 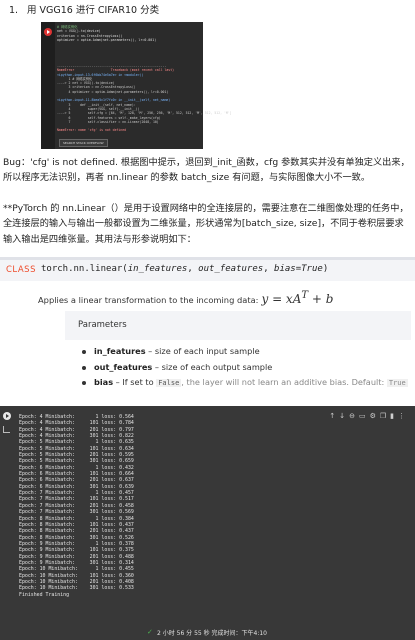 What do you see at coordinates (102, 325) in the screenshot?
I see `parameters-title: Parameters` at bounding box center [102, 325].